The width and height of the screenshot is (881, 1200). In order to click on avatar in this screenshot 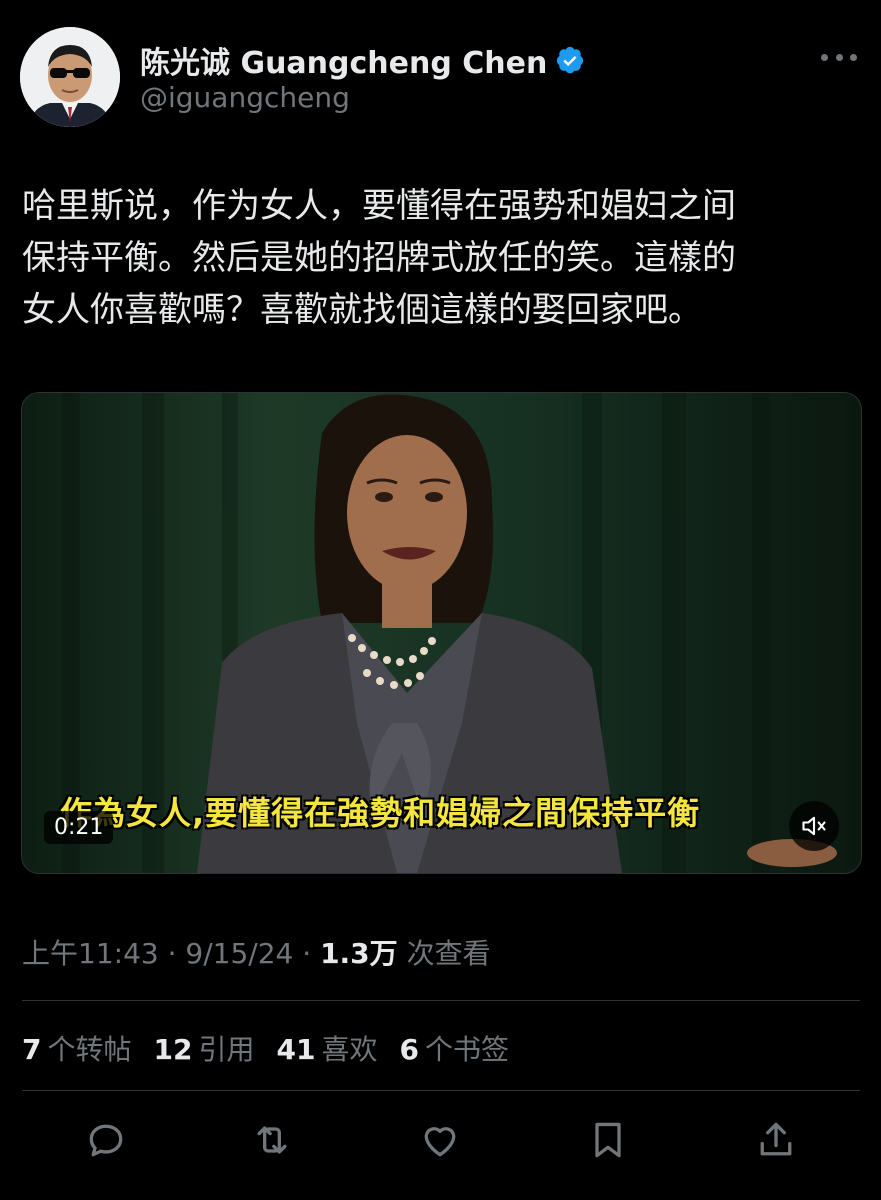, I will do `click(70, 77)`.